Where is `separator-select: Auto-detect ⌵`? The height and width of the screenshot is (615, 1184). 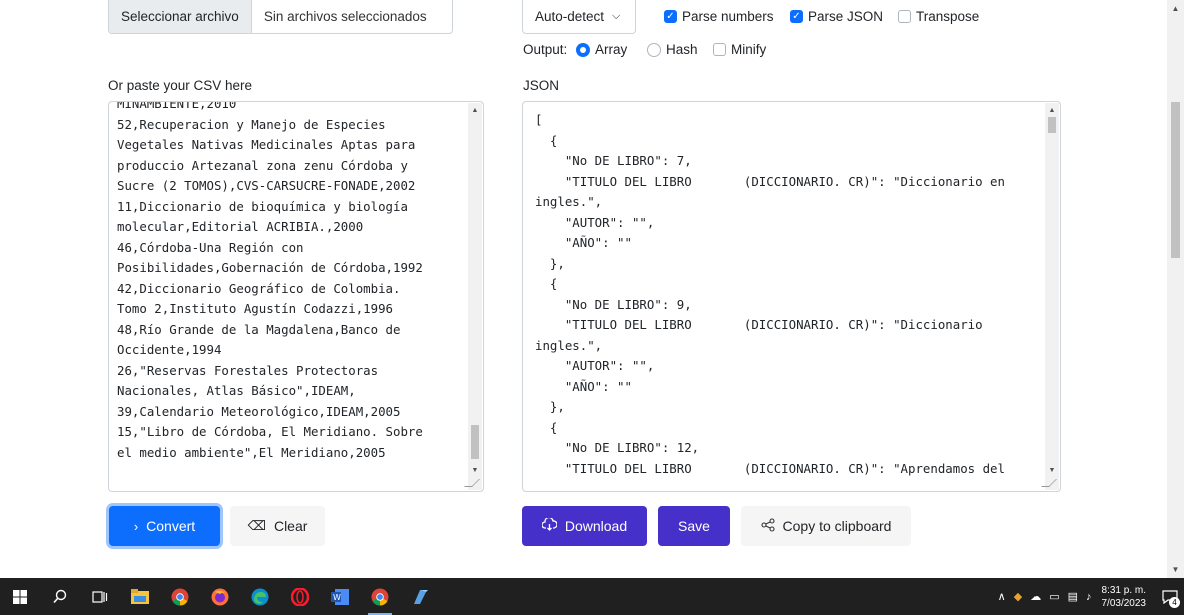
separator-select: Auto-detect ⌵ is located at coordinates (579, 17).